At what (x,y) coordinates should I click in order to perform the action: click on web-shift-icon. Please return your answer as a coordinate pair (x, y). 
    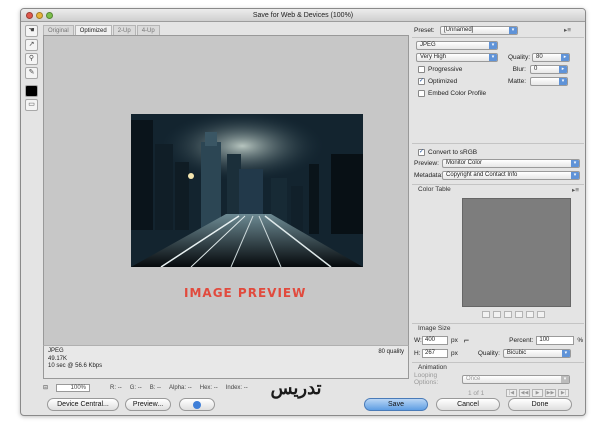
    Looking at the image, I should click on (497, 314).